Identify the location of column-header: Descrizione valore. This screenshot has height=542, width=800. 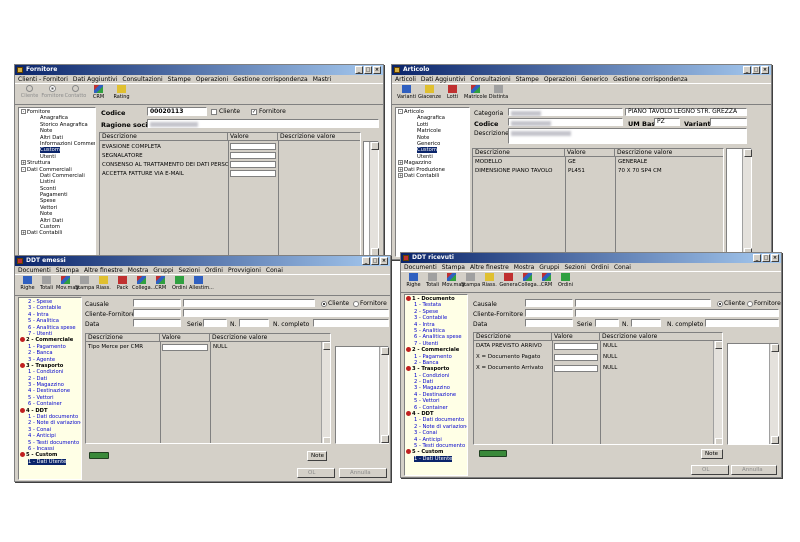
(661, 337).